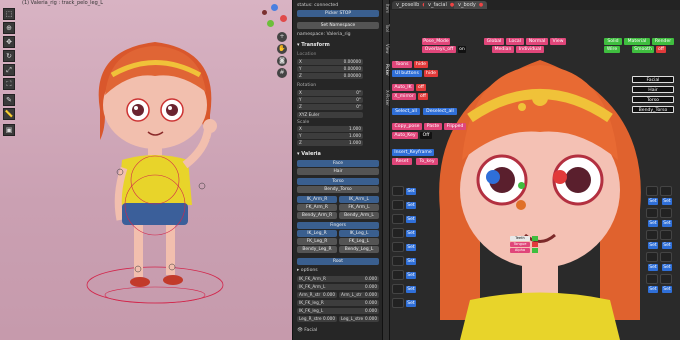 The height and width of the screenshot is (340, 680). What do you see at coordinates (455, 126) in the screenshot?
I see `flipped-button: Flipped` at bounding box center [455, 126].